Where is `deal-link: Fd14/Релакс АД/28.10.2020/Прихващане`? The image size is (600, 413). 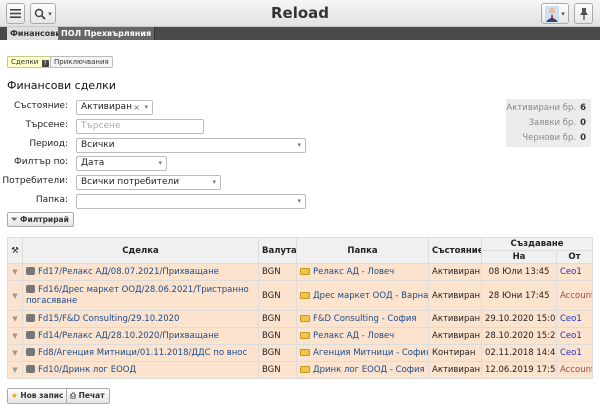 deal-link: Fd14/Релакс АД/28.10.2020/Прихващане is located at coordinates (140, 336).